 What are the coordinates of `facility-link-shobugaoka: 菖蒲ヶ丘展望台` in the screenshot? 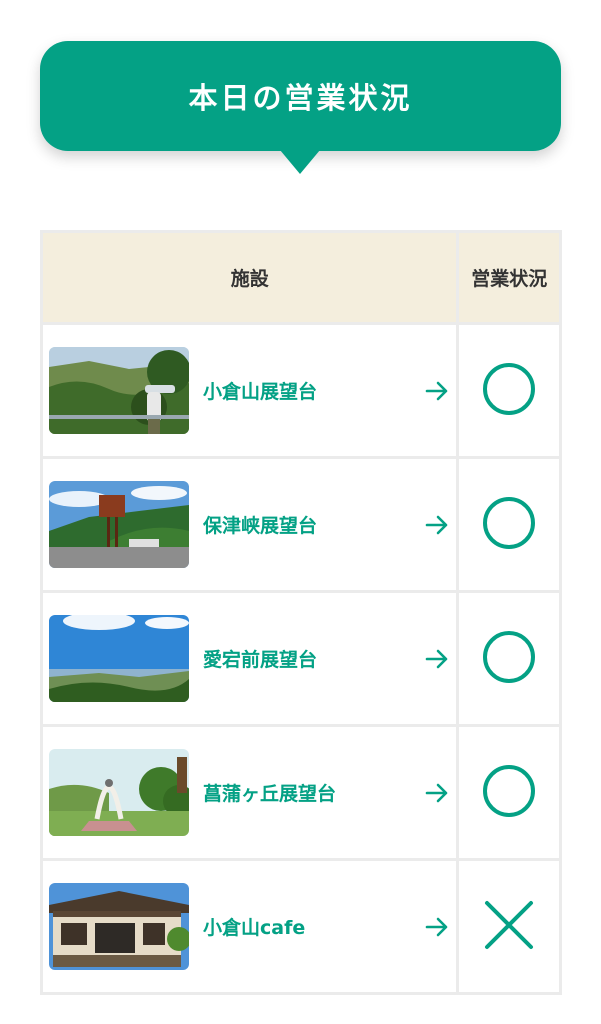 It's located at (249, 792).